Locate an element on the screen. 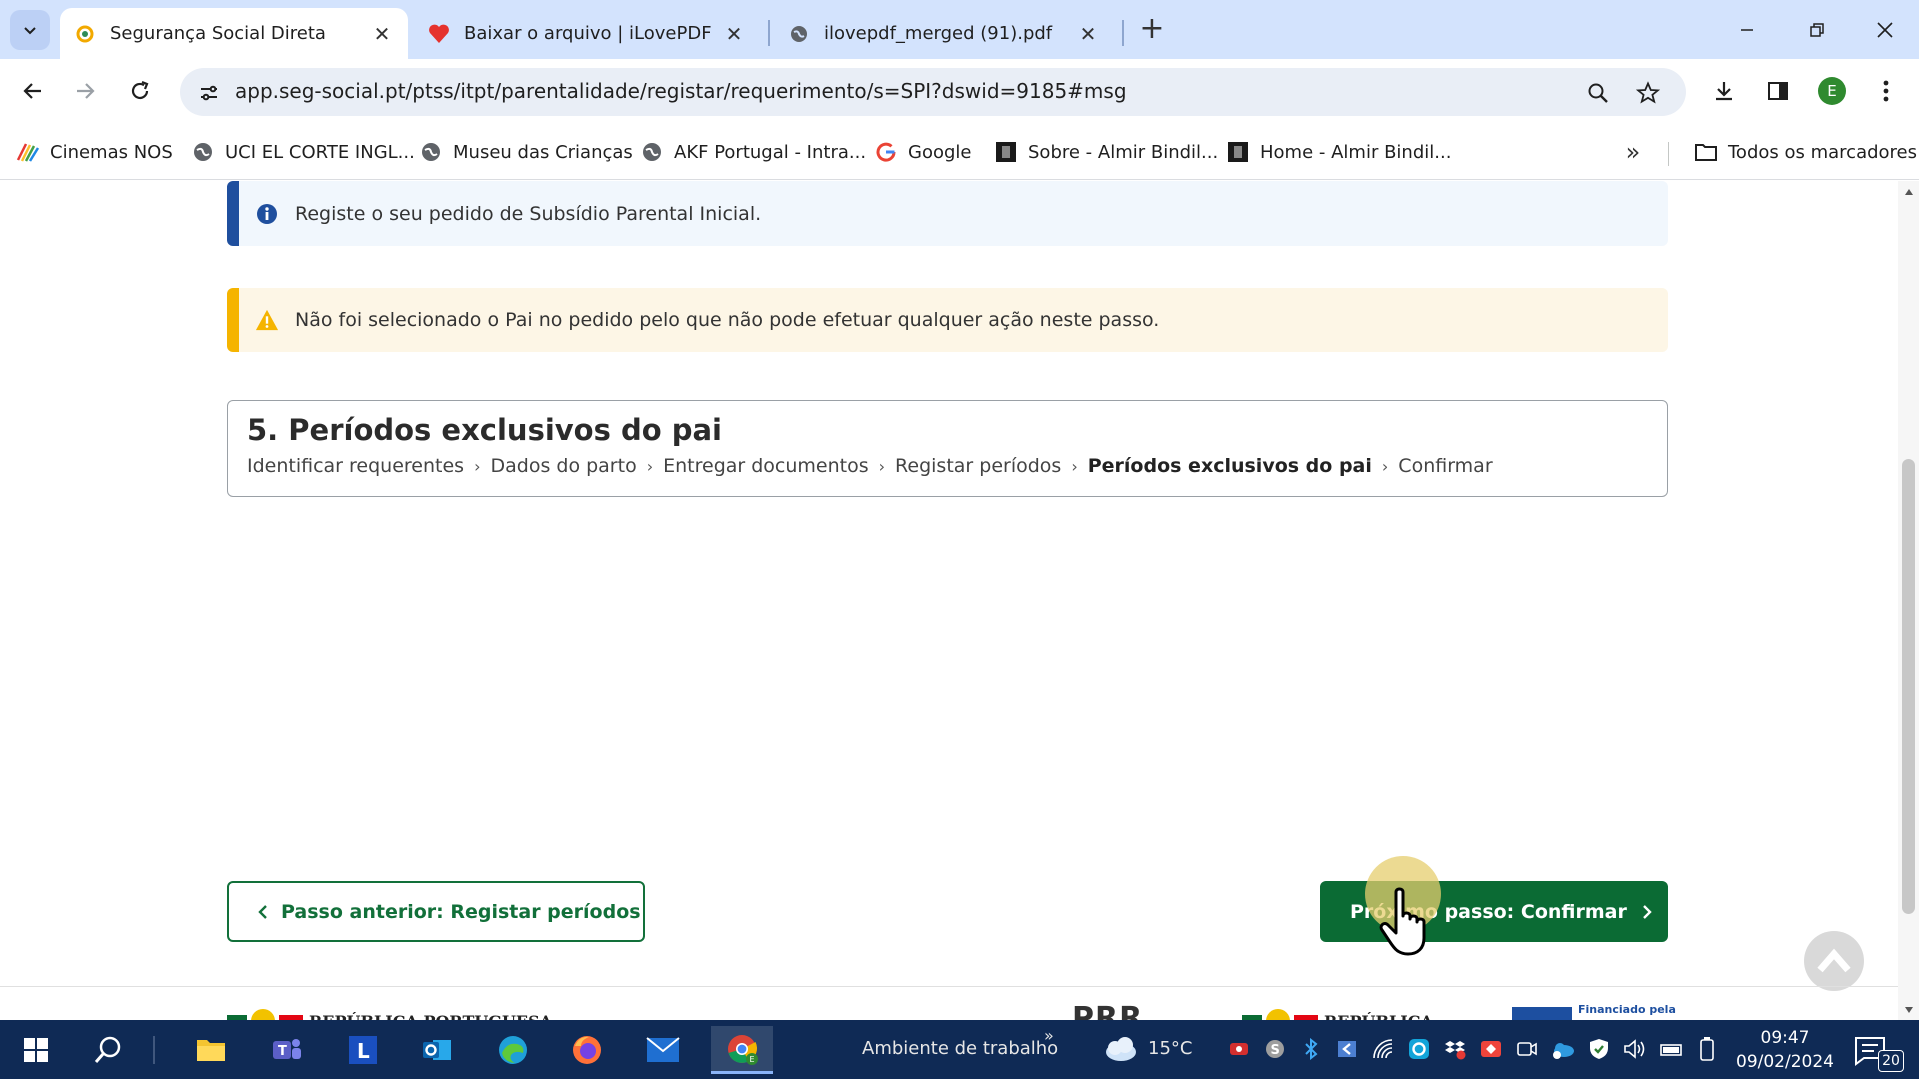 The image size is (1919, 1079). bookmark-star-icon is located at coordinates (1648, 93).